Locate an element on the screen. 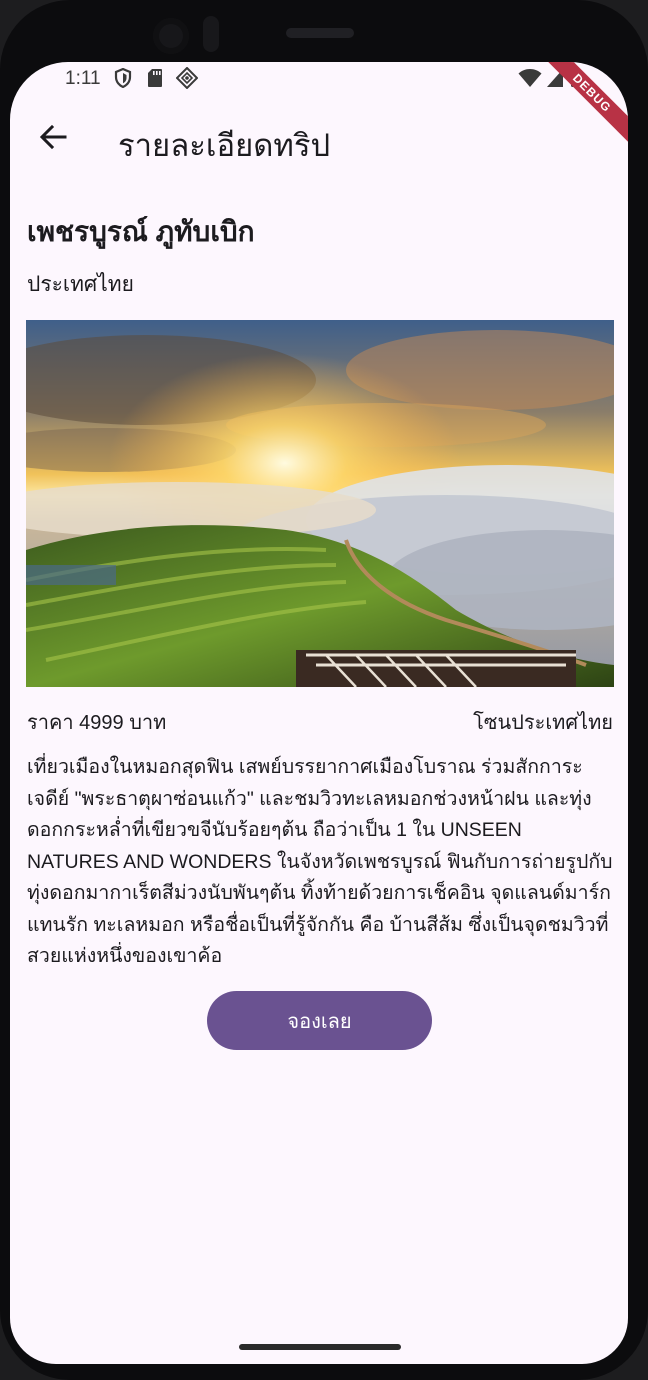  shield-icon is located at coordinates (123, 78).